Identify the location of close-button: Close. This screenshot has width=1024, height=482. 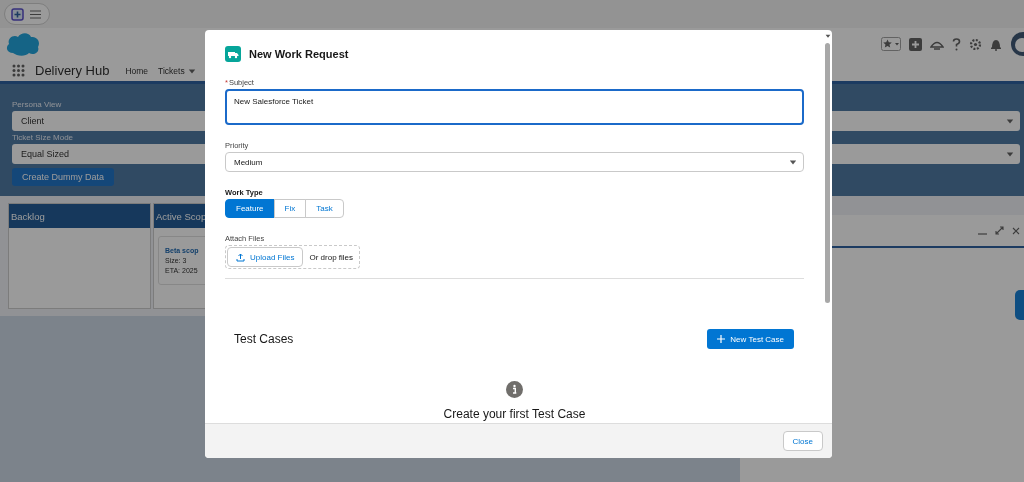
(802, 441).